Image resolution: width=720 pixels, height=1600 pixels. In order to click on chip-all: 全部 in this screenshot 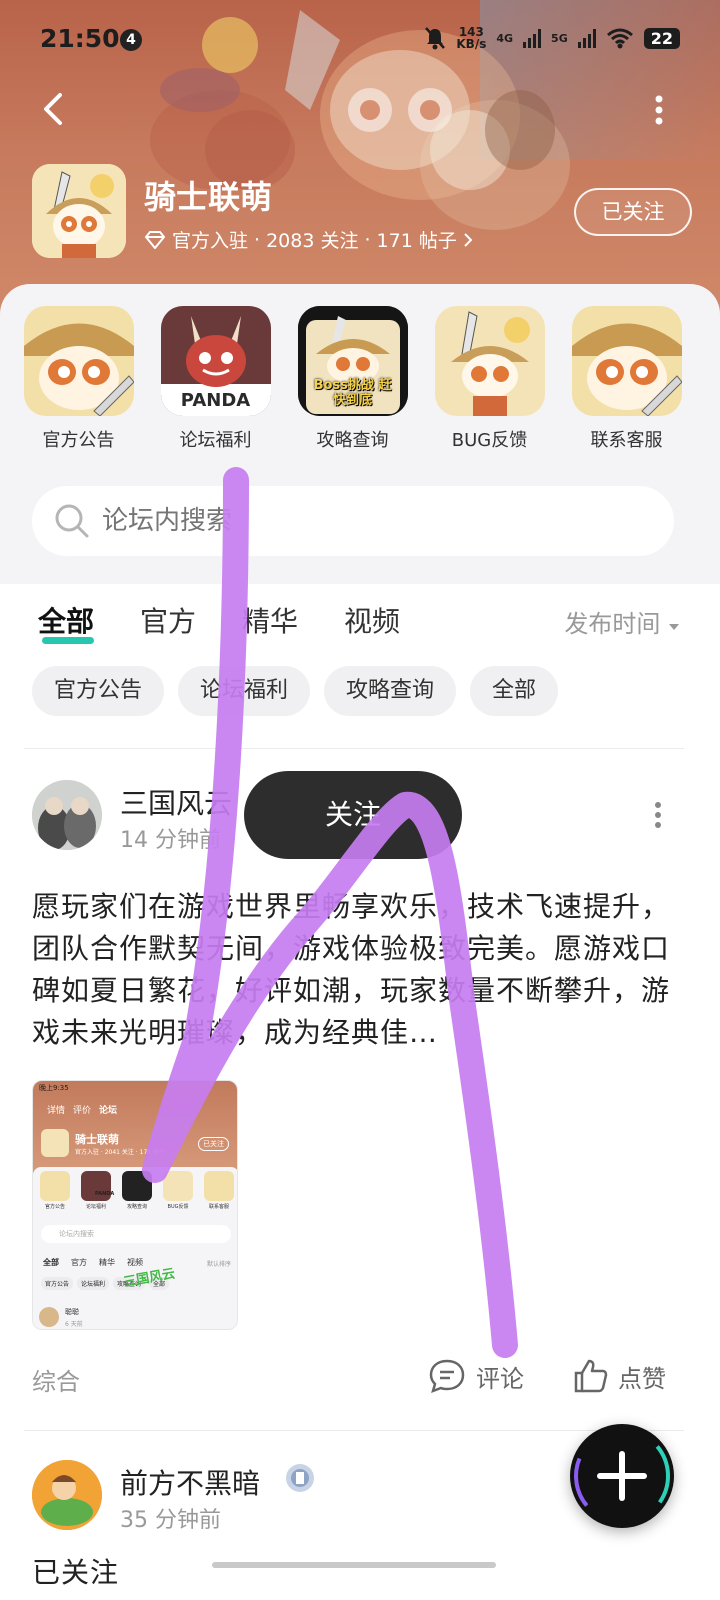, I will do `click(514, 691)`.